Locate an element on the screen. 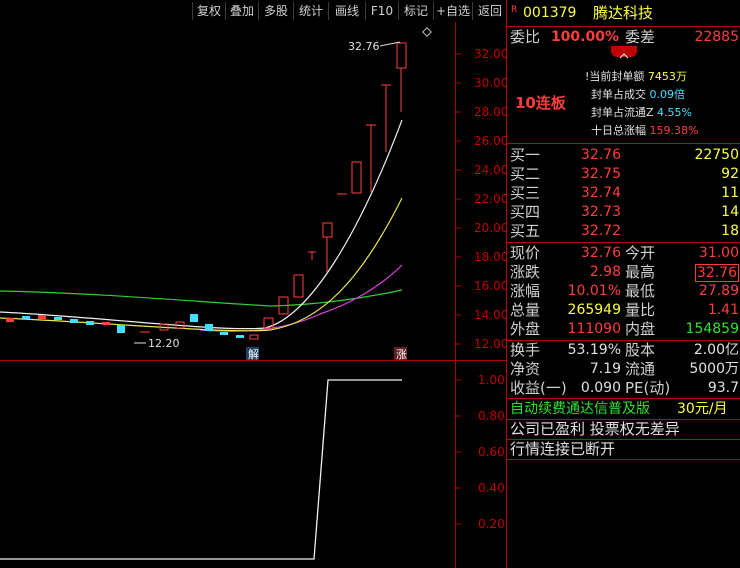 The image size is (740, 568). price-tick: 24.00 is located at coordinates (490, 170).